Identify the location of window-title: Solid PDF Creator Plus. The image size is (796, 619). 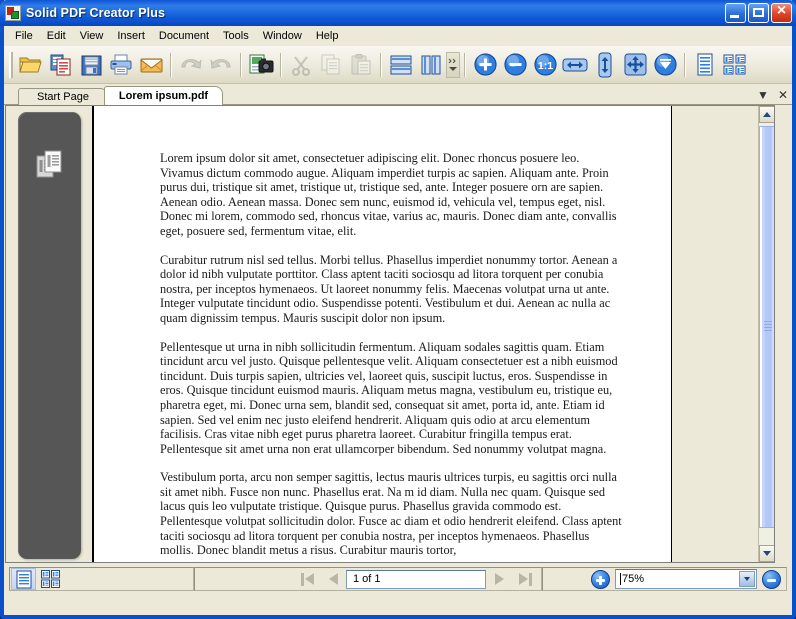
(96, 13).